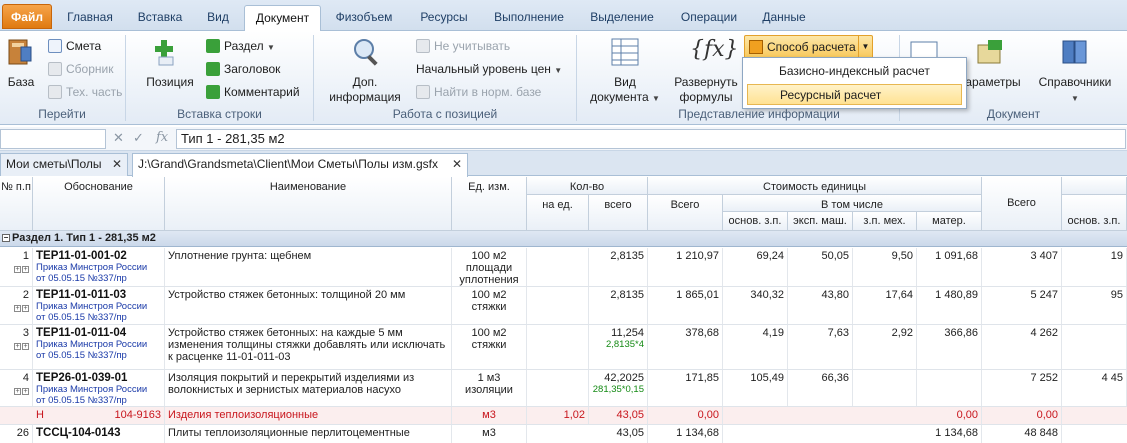 Image resolution: width=1127 pixels, height=443 pixels. What do you see at coordinates (239, 46) in the screenshot?
I see `razdel-button: Раздел ▼` at bounding box center [239, 46].